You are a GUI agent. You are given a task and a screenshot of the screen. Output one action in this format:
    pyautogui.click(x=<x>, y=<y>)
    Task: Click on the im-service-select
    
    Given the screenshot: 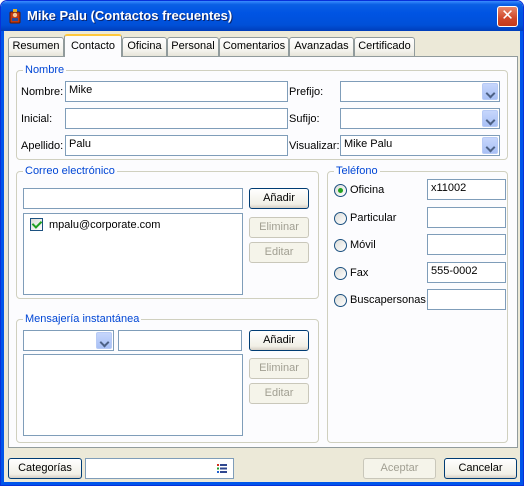 What is the action you would take?
    pyautogui.click(x=68, y=340)
    